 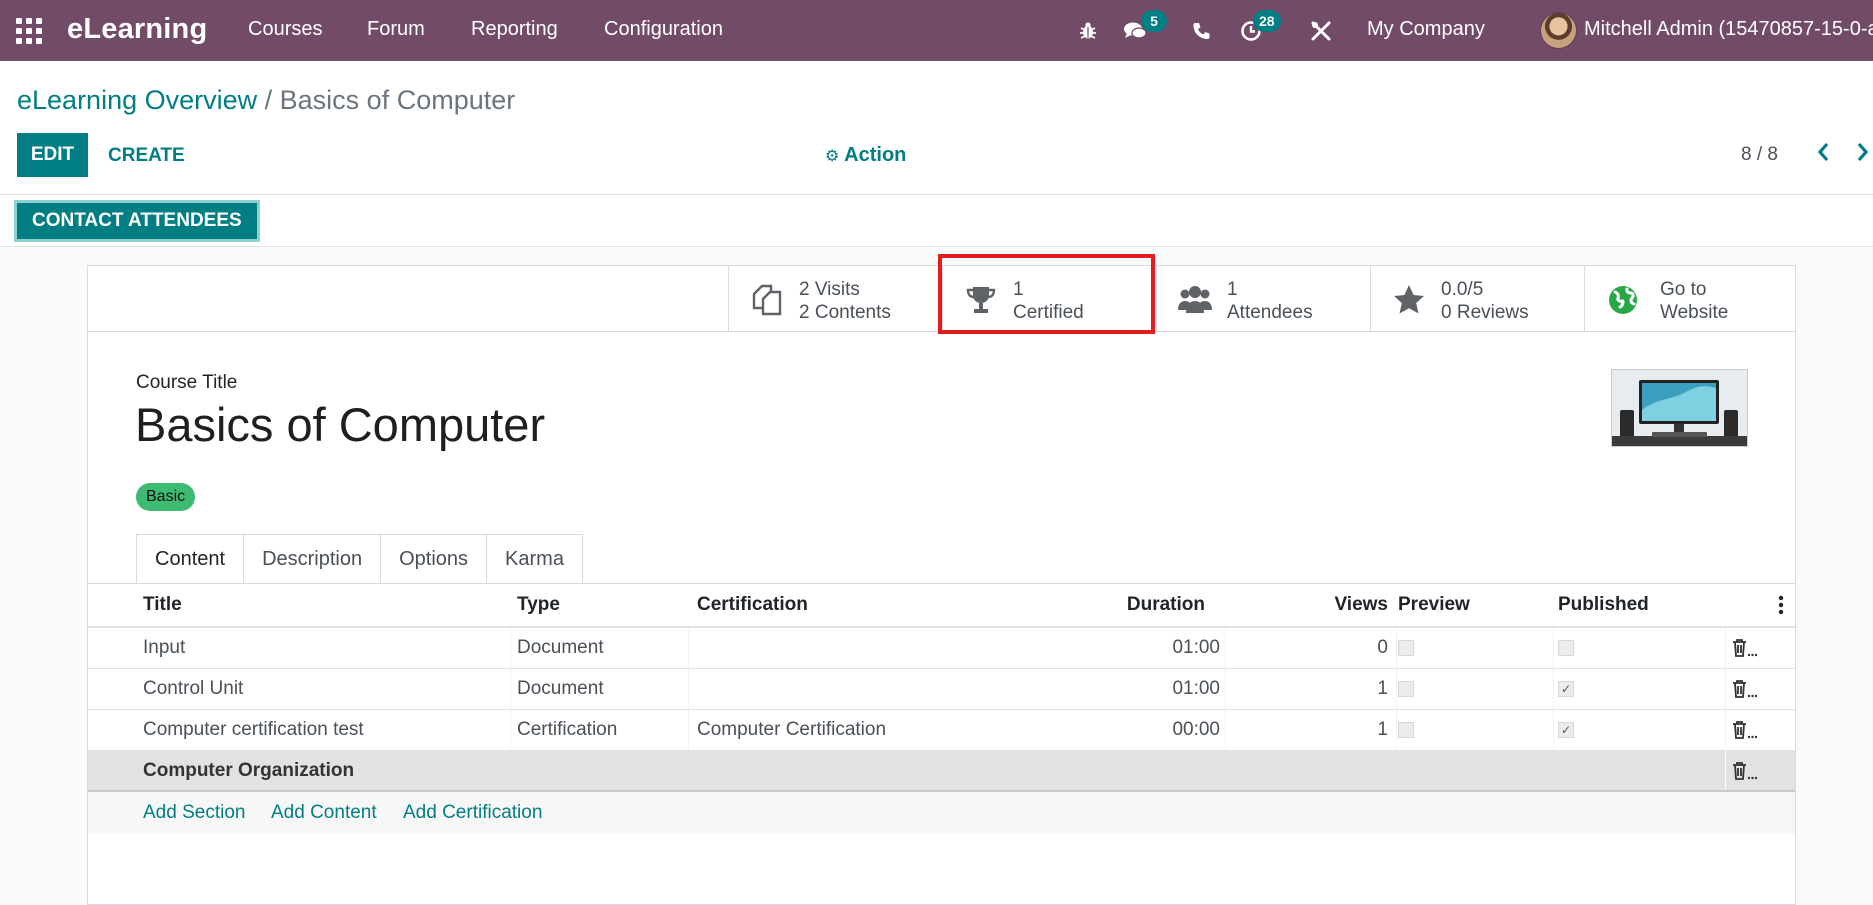 What do you see at coordinates (535, 559) in the screenshot?
I see `tab-karma: Karma` at bounding box center [535, 559].